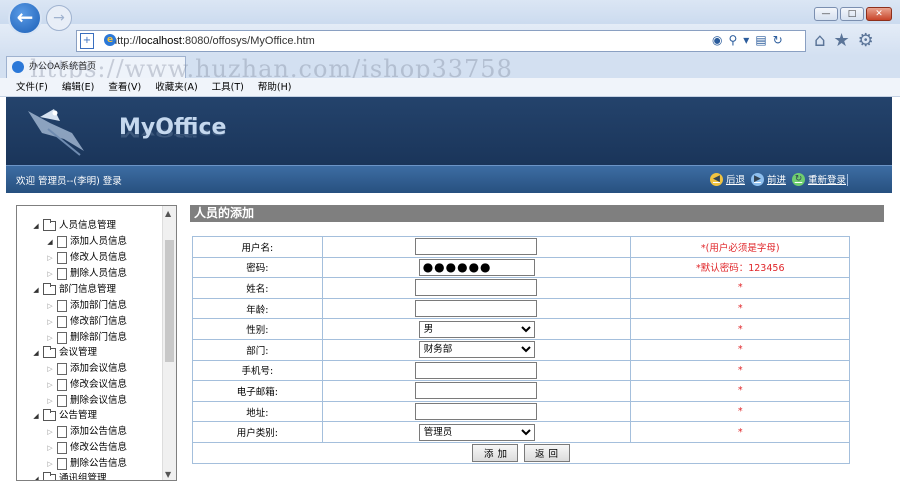  Describe the element at coordinates (86, 338) in the screenshot. I see `tree-item-delete-department: ▷ 删除部门信息` at that location.